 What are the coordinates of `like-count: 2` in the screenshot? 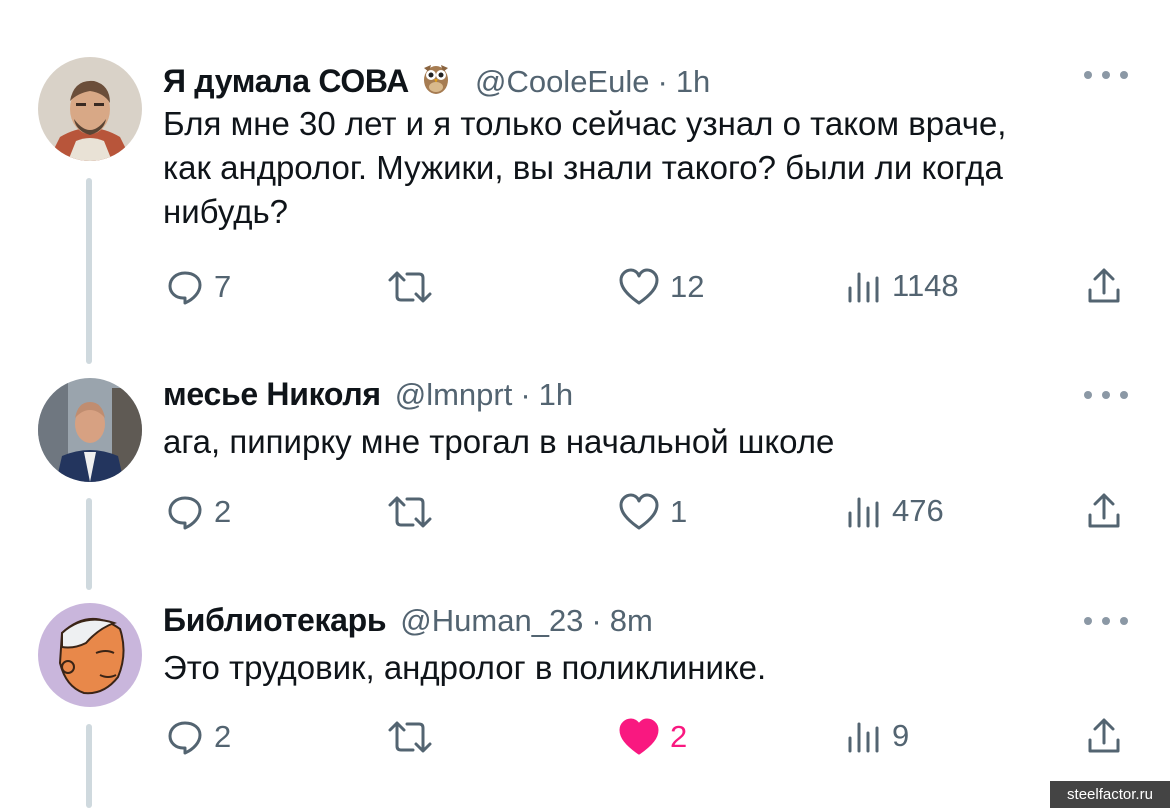 It's located at (679, 736).